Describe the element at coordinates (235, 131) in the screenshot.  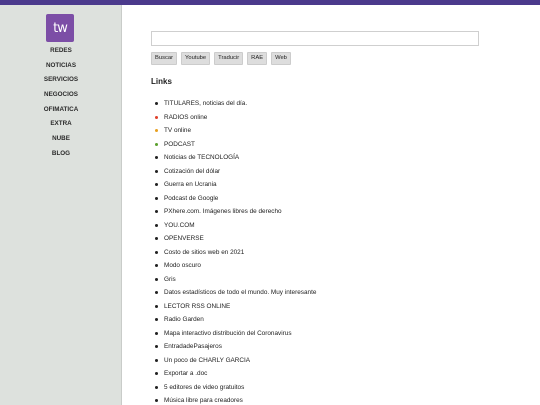
I see `link-item: TV online` at that location.